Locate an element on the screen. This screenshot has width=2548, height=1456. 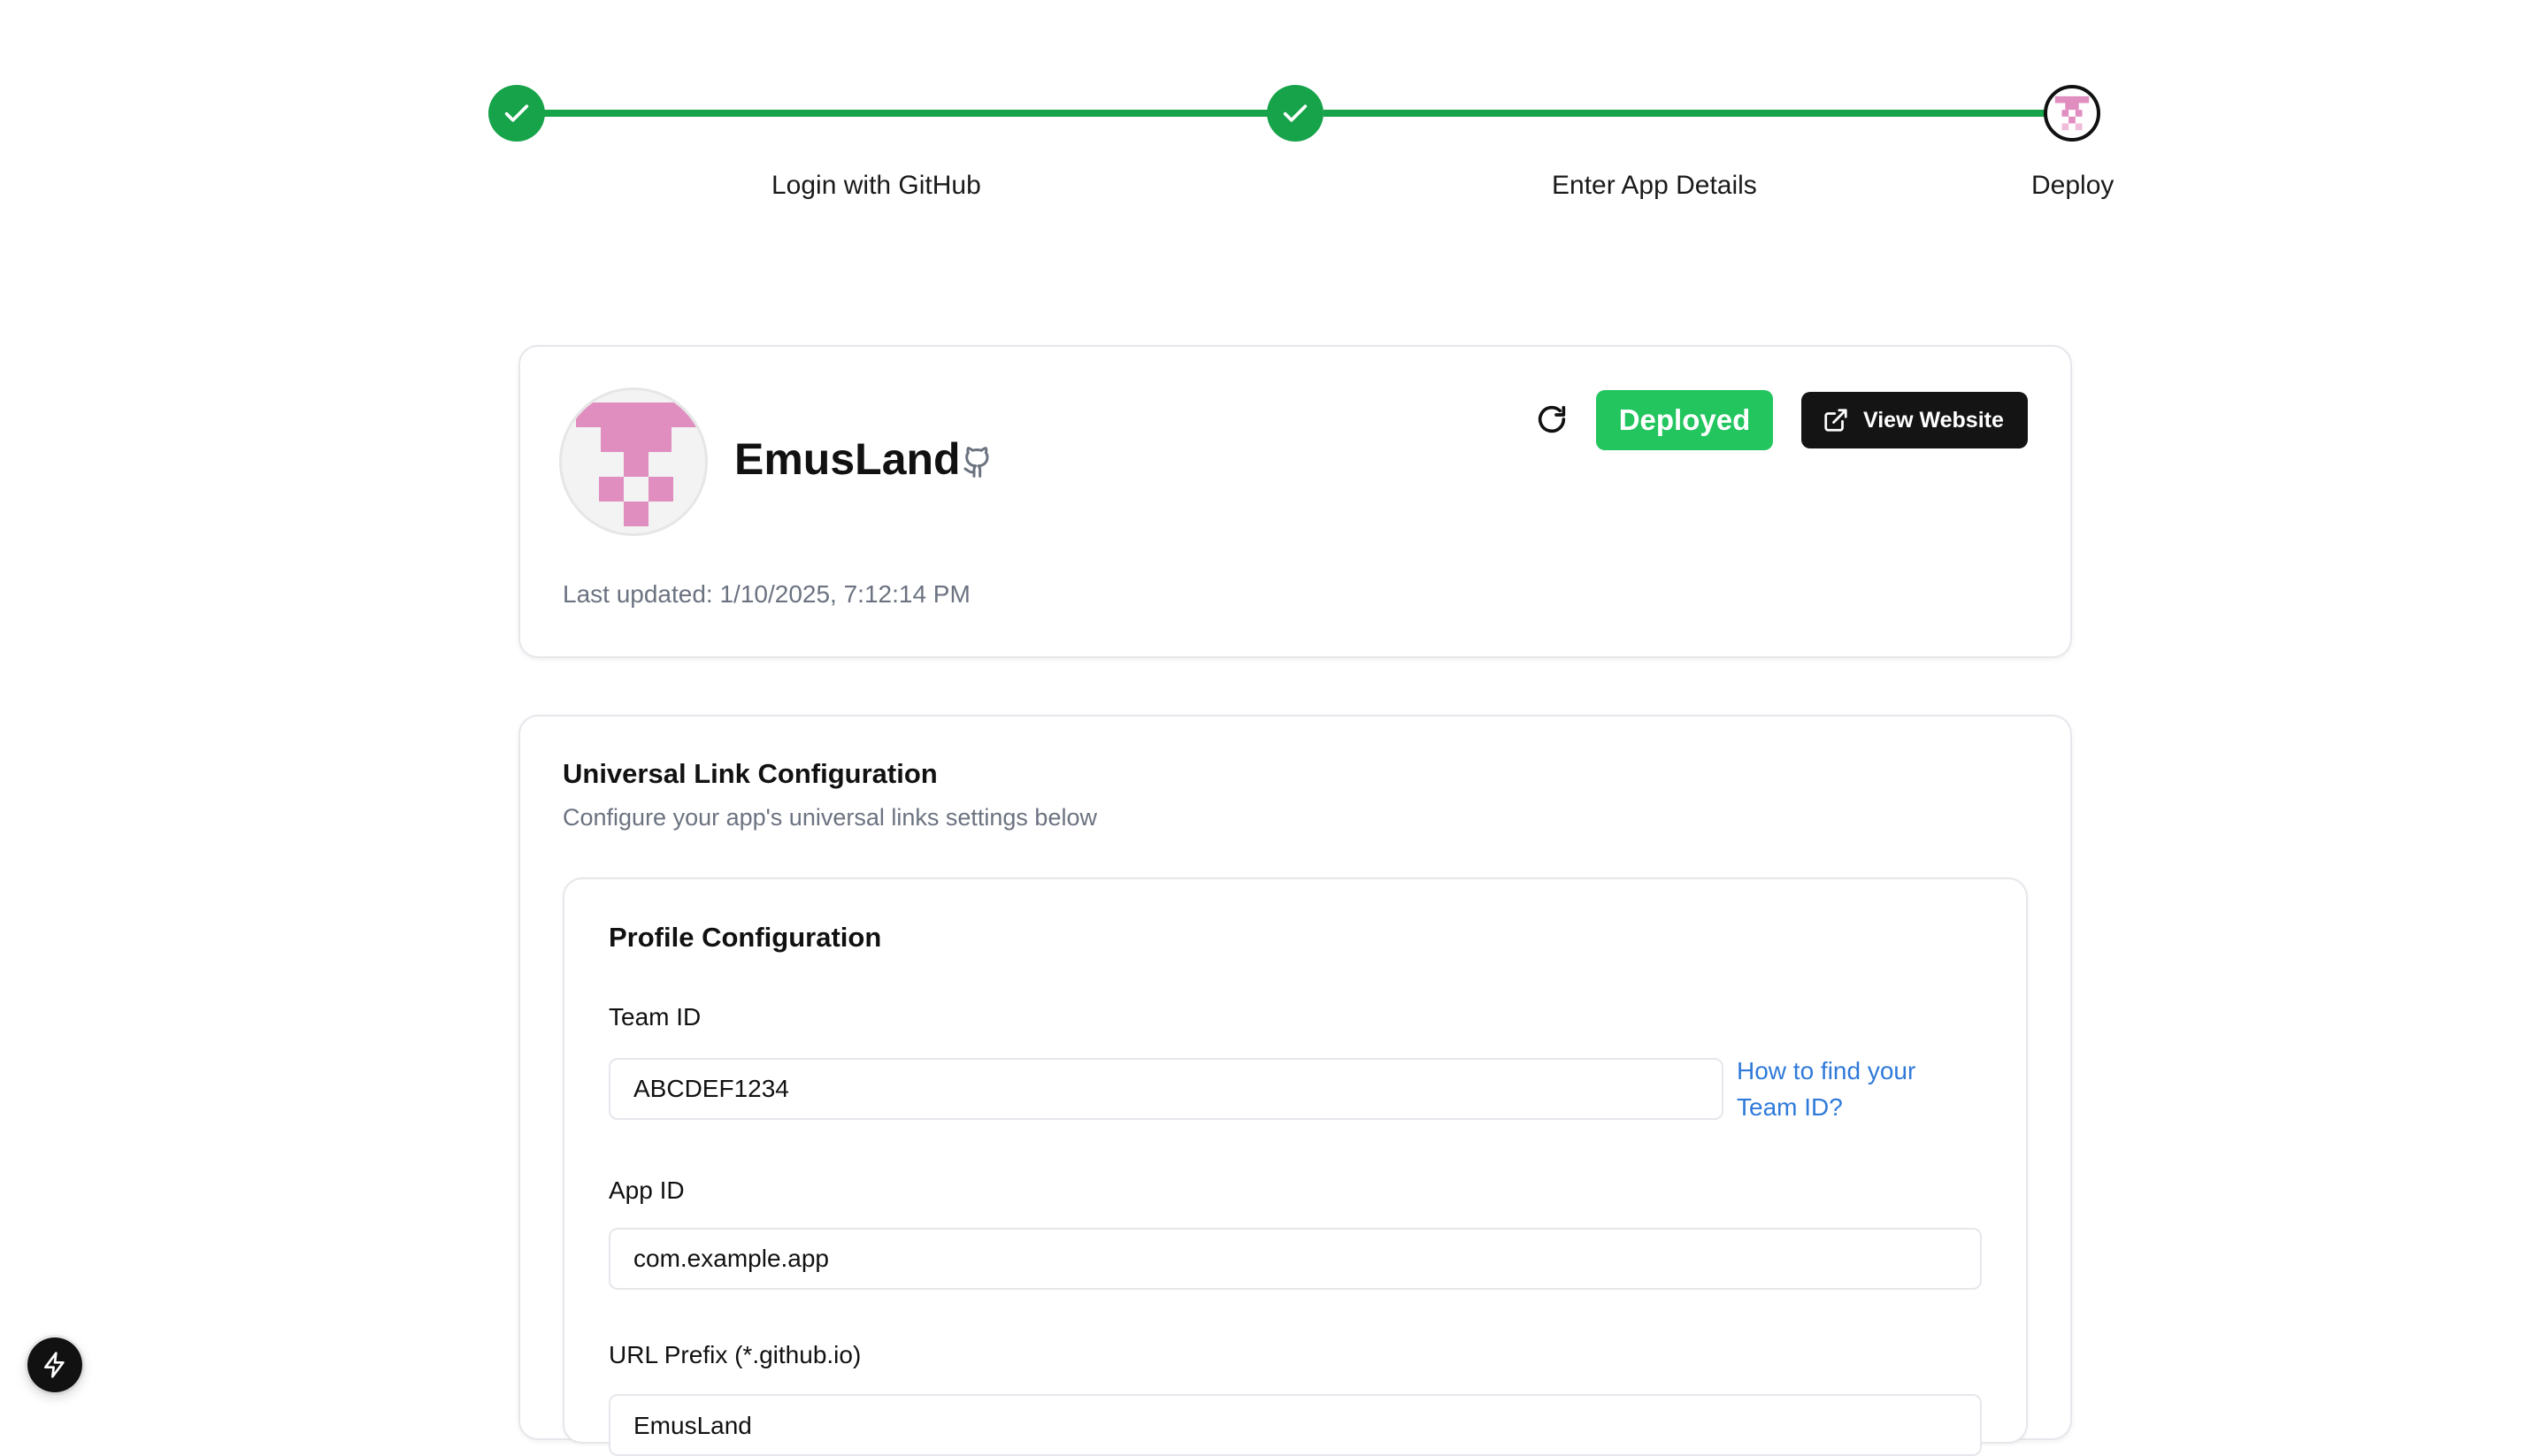
team-id-label: Team ID is located at coordinates (655, 1017).